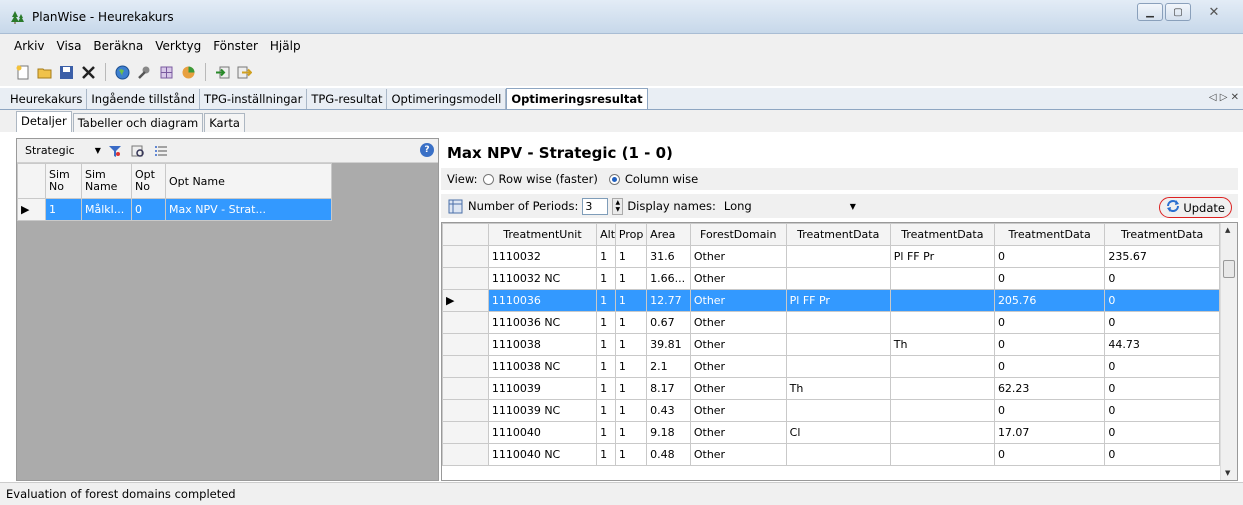 The height and width of the screenshot is (505, 1243). I want to click on table-row: ▶ 1110036 1 1 12.77 Other Pl FF Pr 205.76 0, so click(831, 300).